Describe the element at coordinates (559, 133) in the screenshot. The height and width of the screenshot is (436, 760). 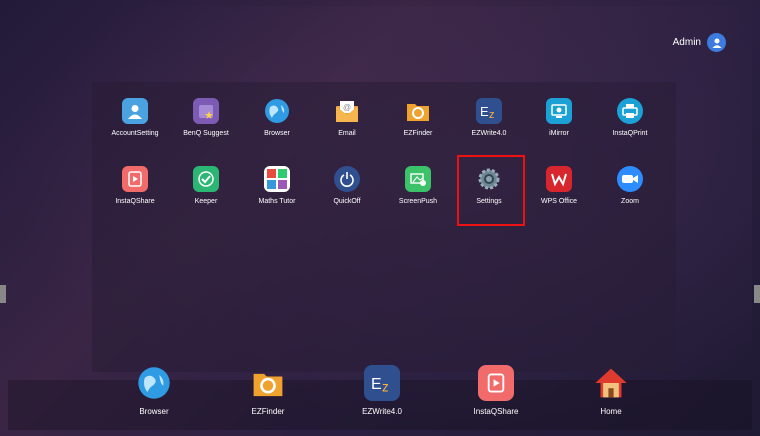
I see `app-label: iMirror` at that location.